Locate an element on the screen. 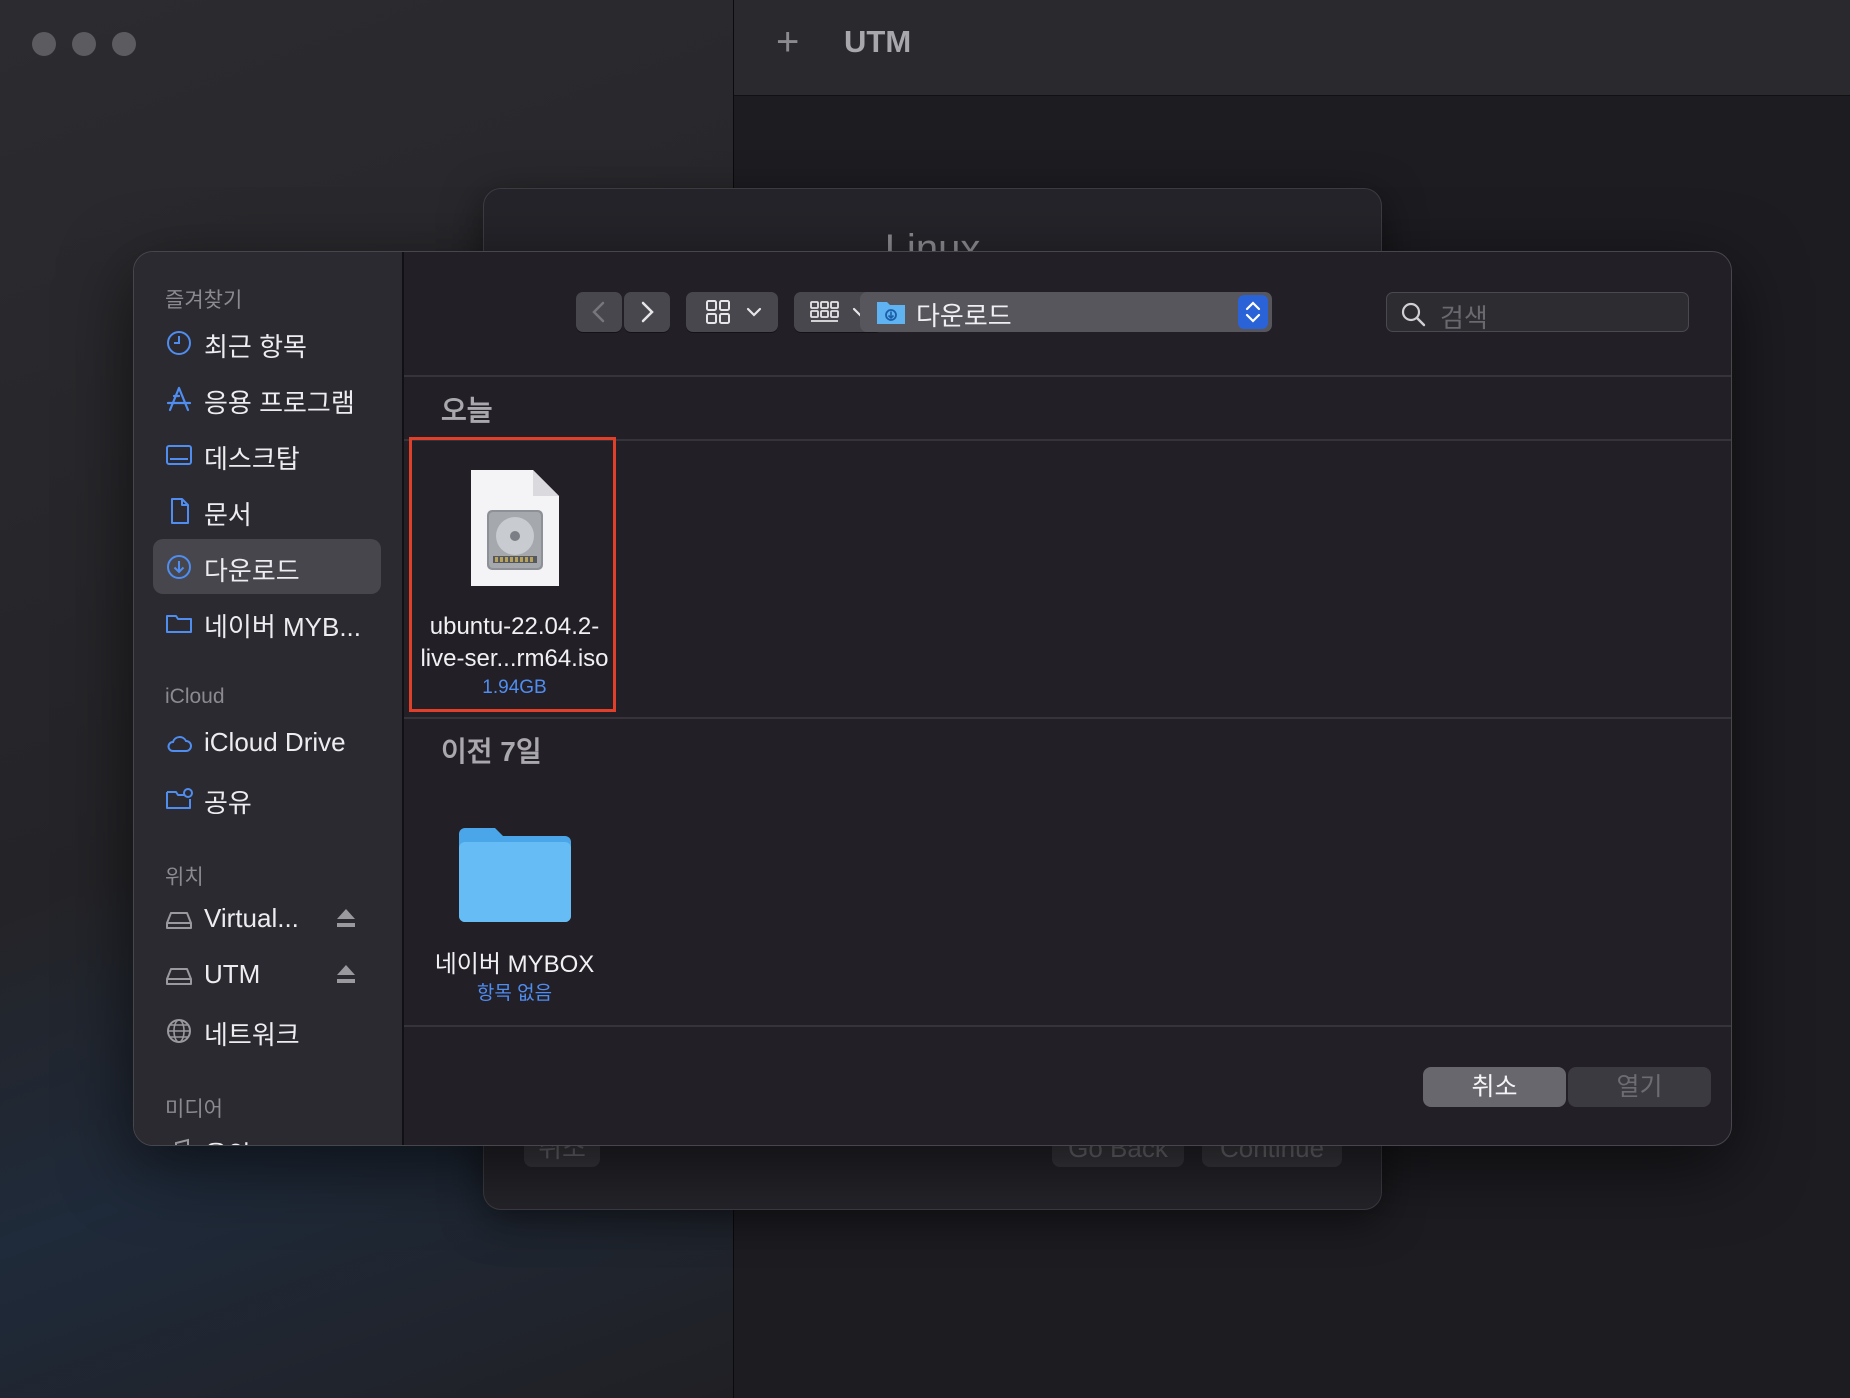 The height and width of the screenshot is (1398, 1850). footer-divider is located at coordinates (1067, 1026).